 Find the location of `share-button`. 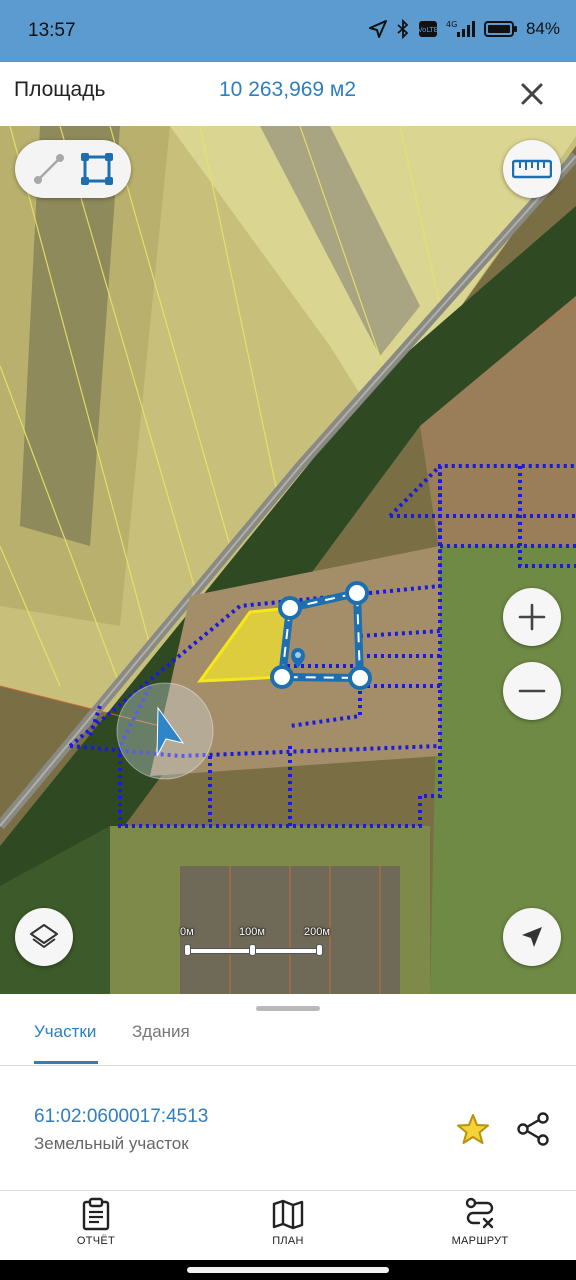

share-button is located at coordinates (533, 1129).